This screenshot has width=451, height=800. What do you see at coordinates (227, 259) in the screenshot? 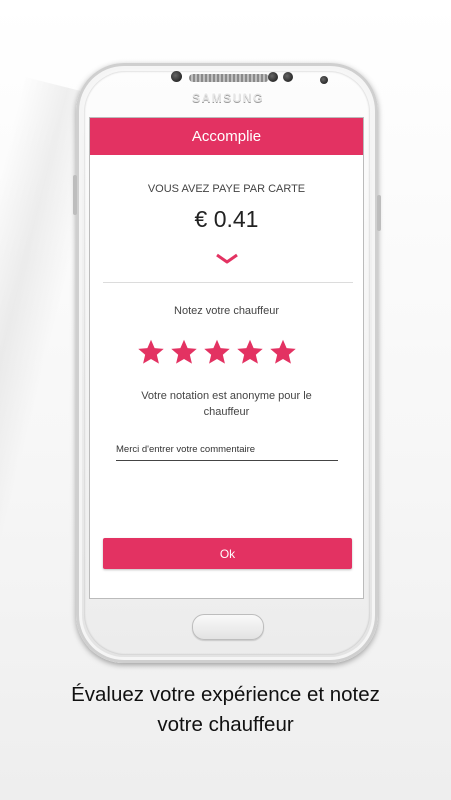
I see `chevron-down-icon` at bounding box center [227, 259].